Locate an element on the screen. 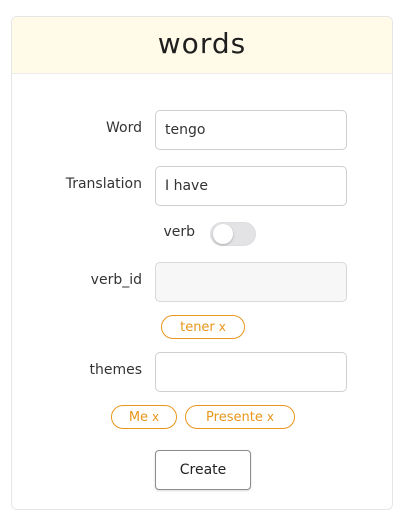 The width and height of the screenshot is (409, 522). verb-label: verb is located at coordinates (179, 232).